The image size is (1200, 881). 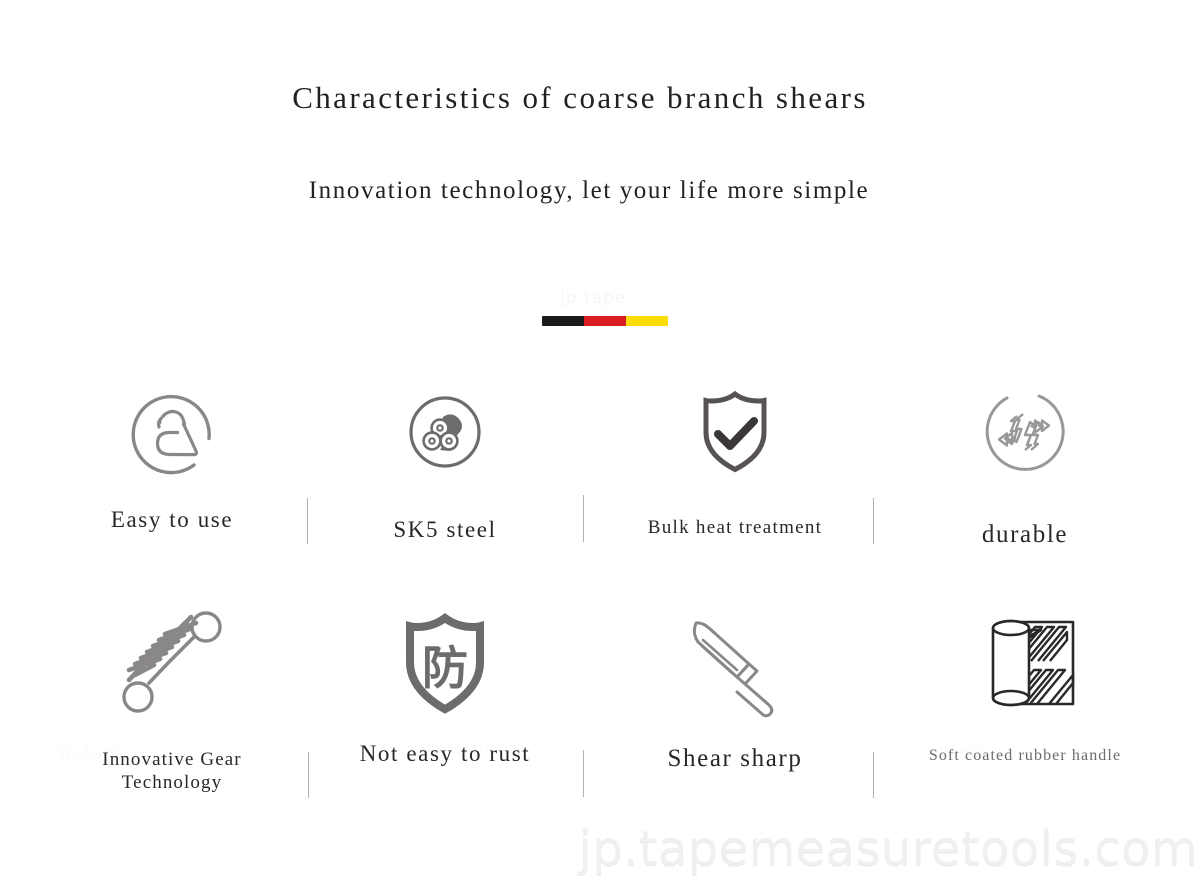 I want to click on feature-label: SK5 steel, so click(x=445, y=529).